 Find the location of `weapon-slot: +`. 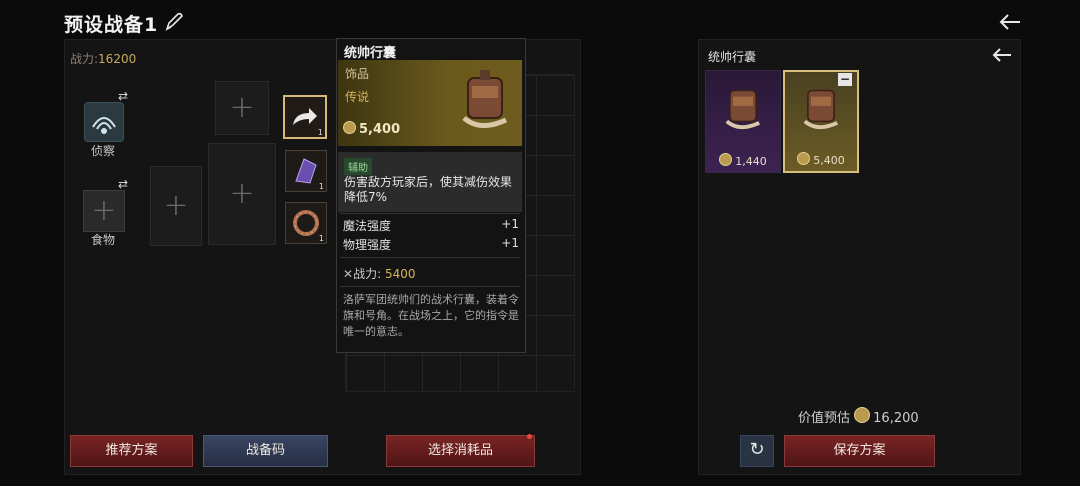

weapon-slot: + is located at coordinates (176, 206).